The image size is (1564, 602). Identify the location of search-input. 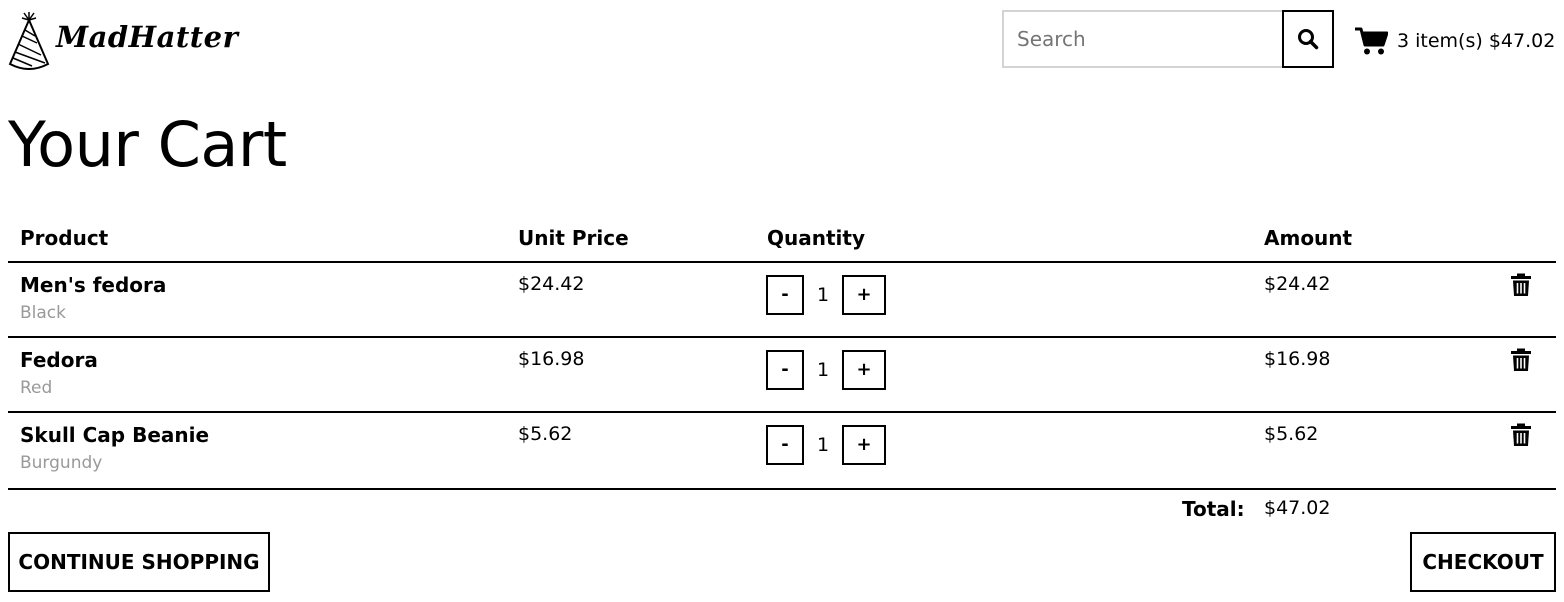
(1142, 39).